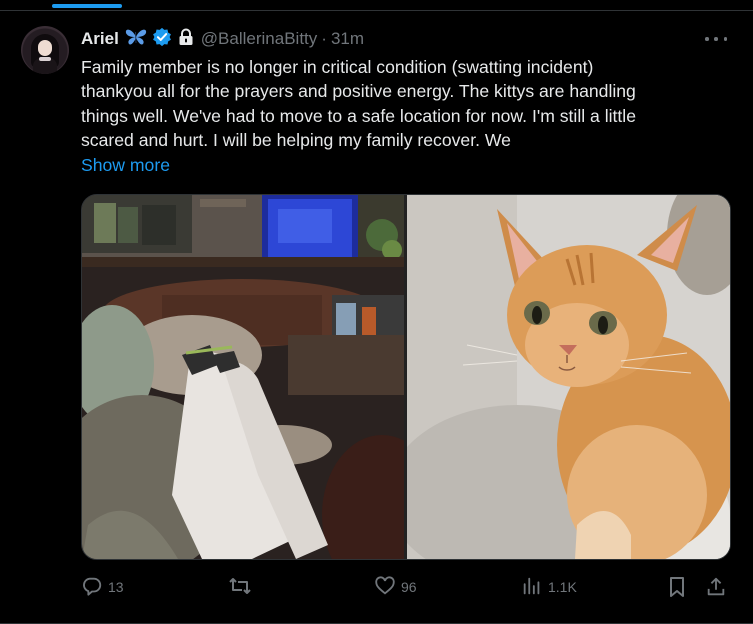 Image resolution: width=753 pixels, height=624 pixels. What do you see at coordinates (45, 50) in the screenshot?
I see `avatar` at bounding box center [45, 50].